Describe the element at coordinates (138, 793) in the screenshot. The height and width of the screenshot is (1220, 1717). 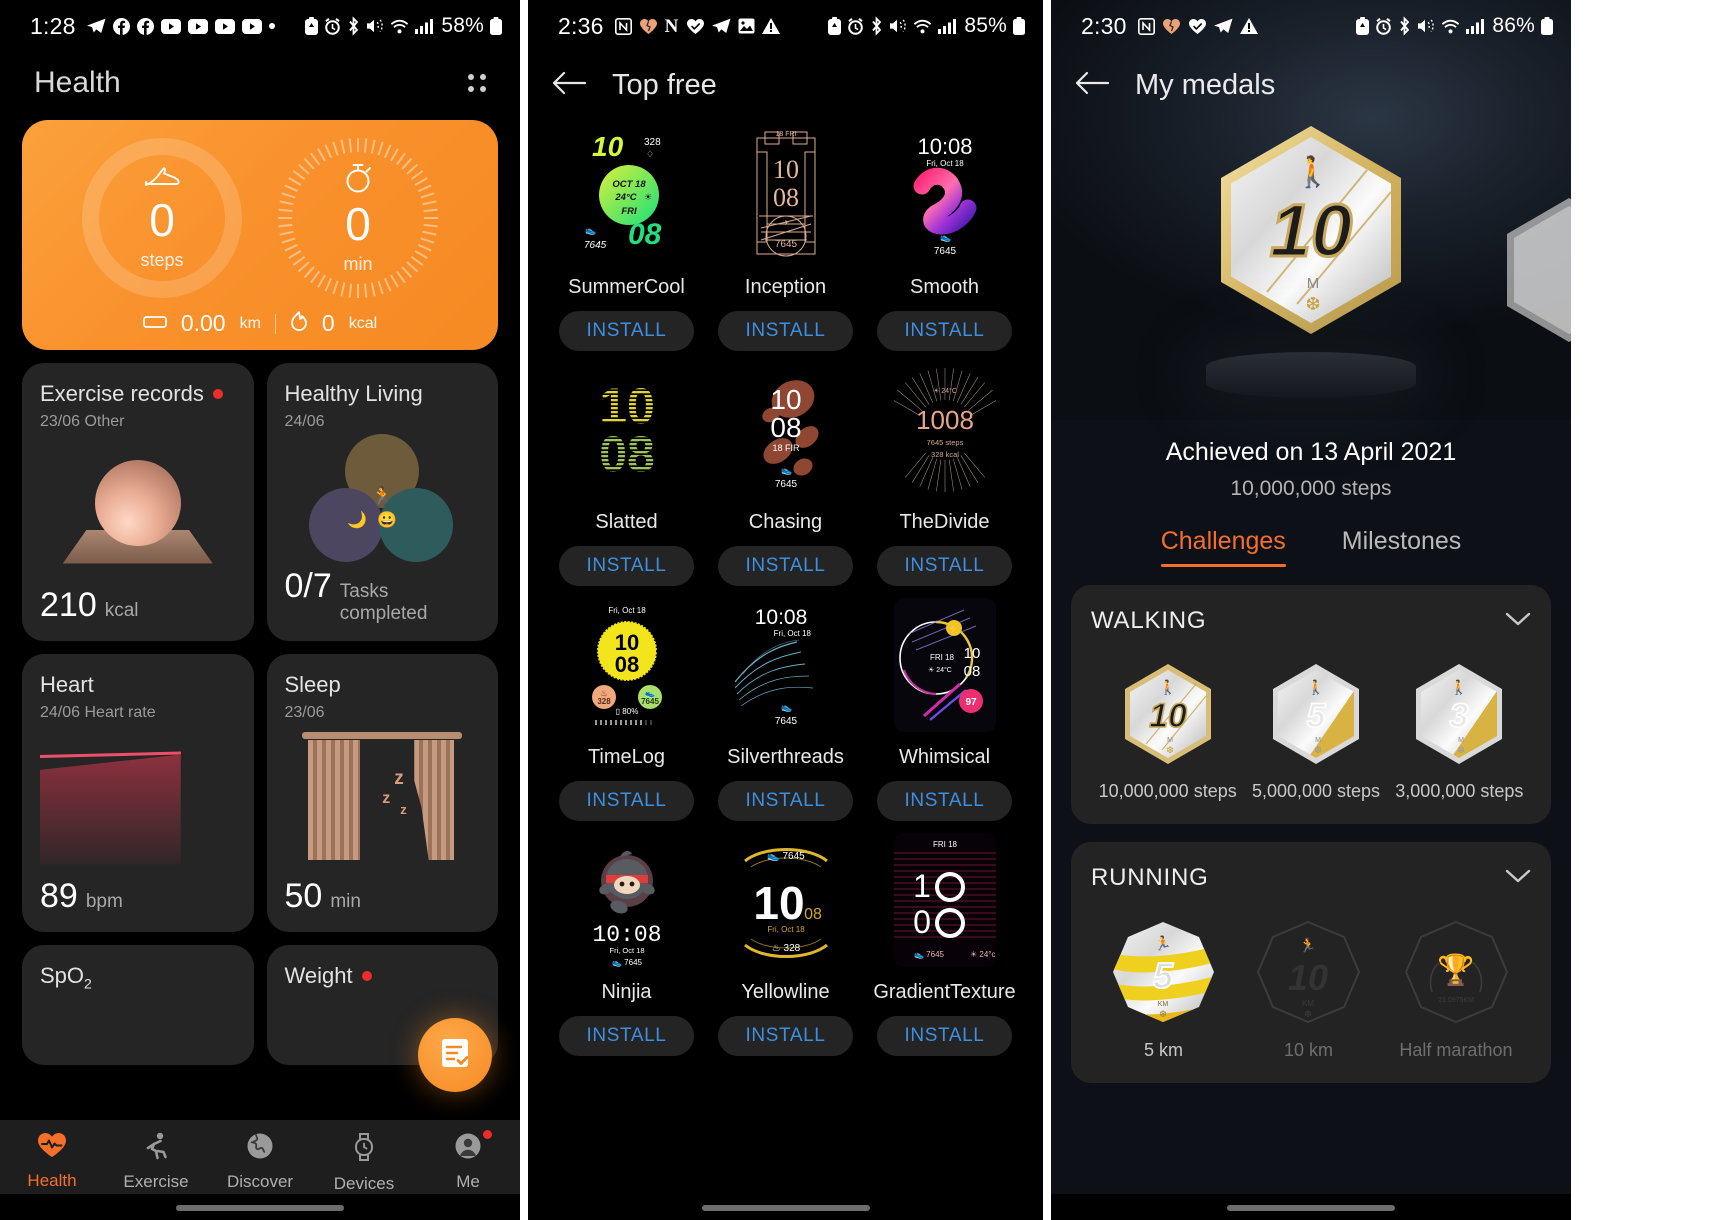
I see `card-heart: Heart 24/06 Heart rate 89 bpm` at that location.